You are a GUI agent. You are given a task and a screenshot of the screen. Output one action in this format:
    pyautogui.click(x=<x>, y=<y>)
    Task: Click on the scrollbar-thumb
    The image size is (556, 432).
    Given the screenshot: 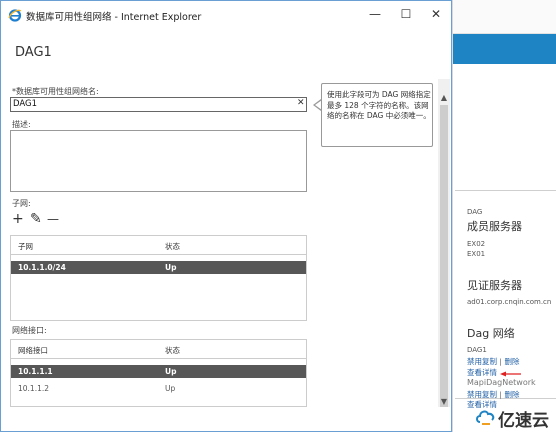 What is the action you would take?
    pyautogui.click(x=444, y=256)
    